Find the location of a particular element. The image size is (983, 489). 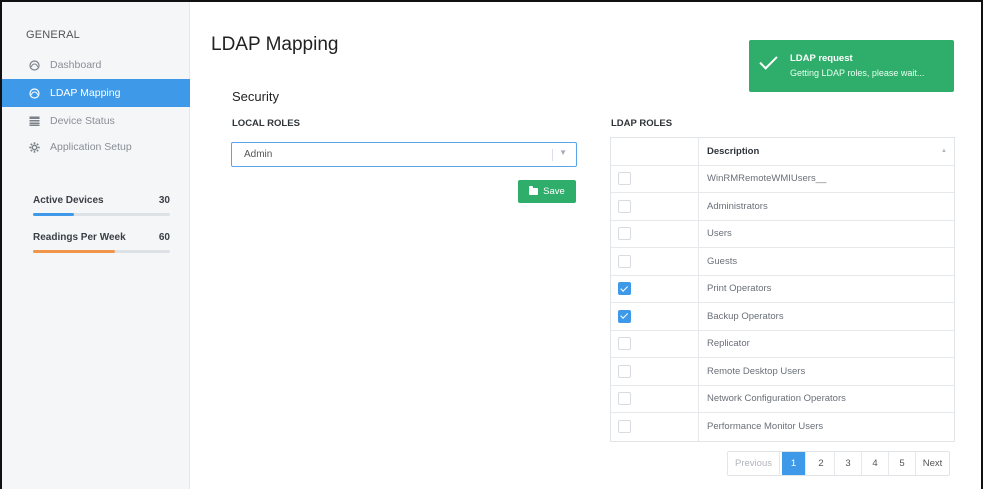

stat-label: Readings Per Week is located at coordinates (79, 237).